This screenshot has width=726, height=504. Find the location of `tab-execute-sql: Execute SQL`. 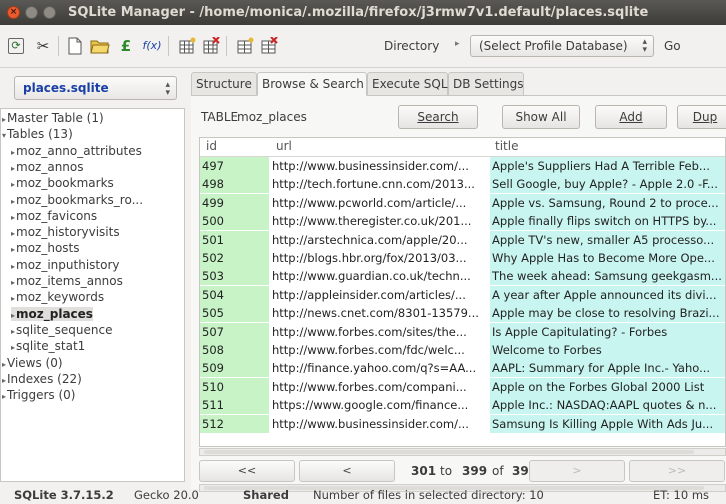

tab-execute-sql: Execute SQL is located at coordinates (407, 84).